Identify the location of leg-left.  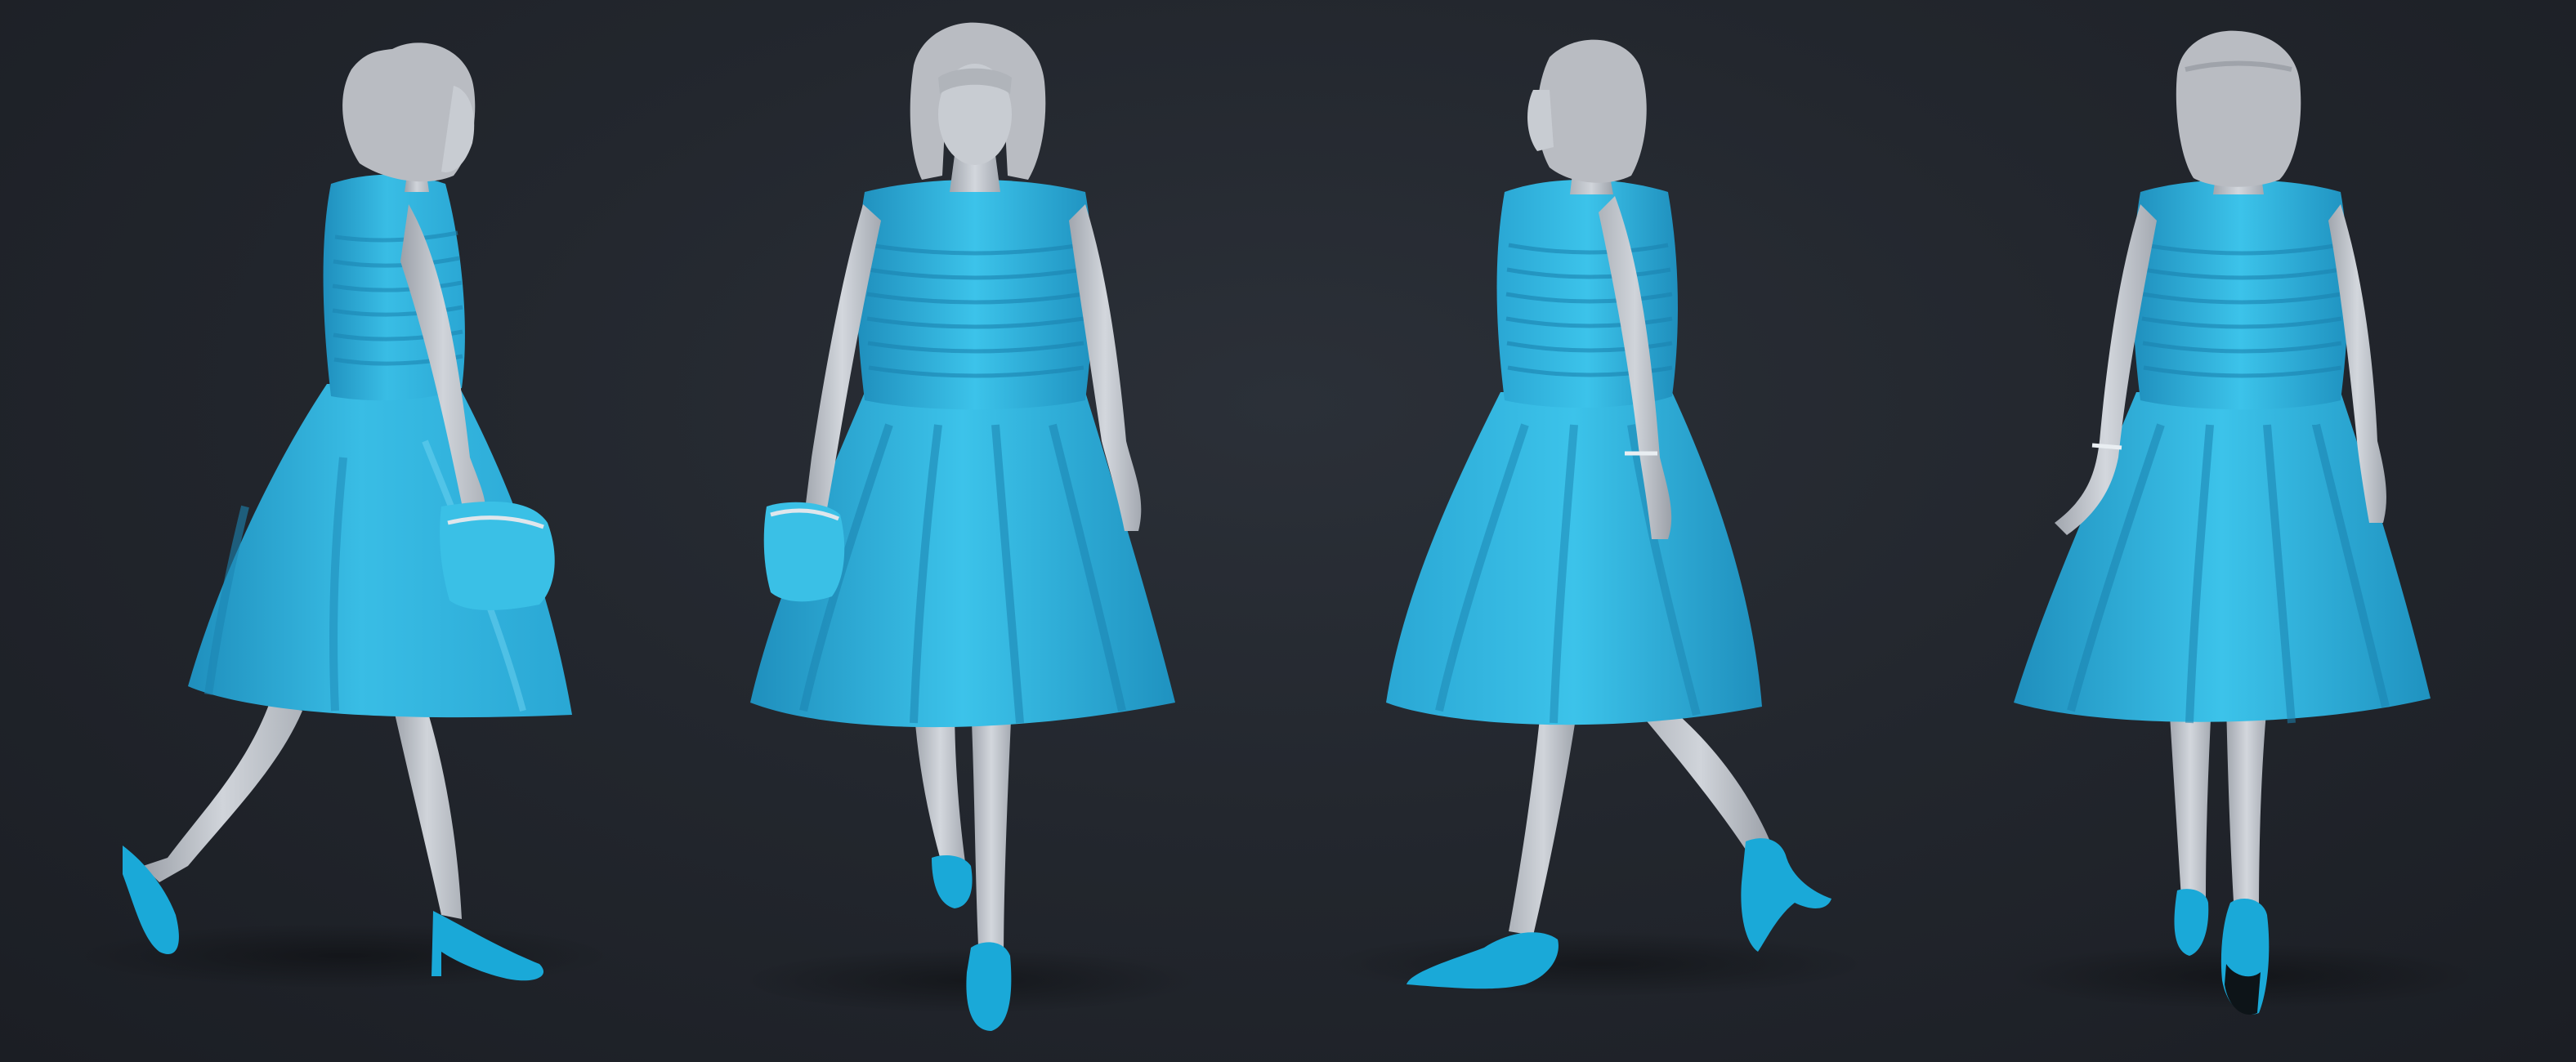
(2190, 801).